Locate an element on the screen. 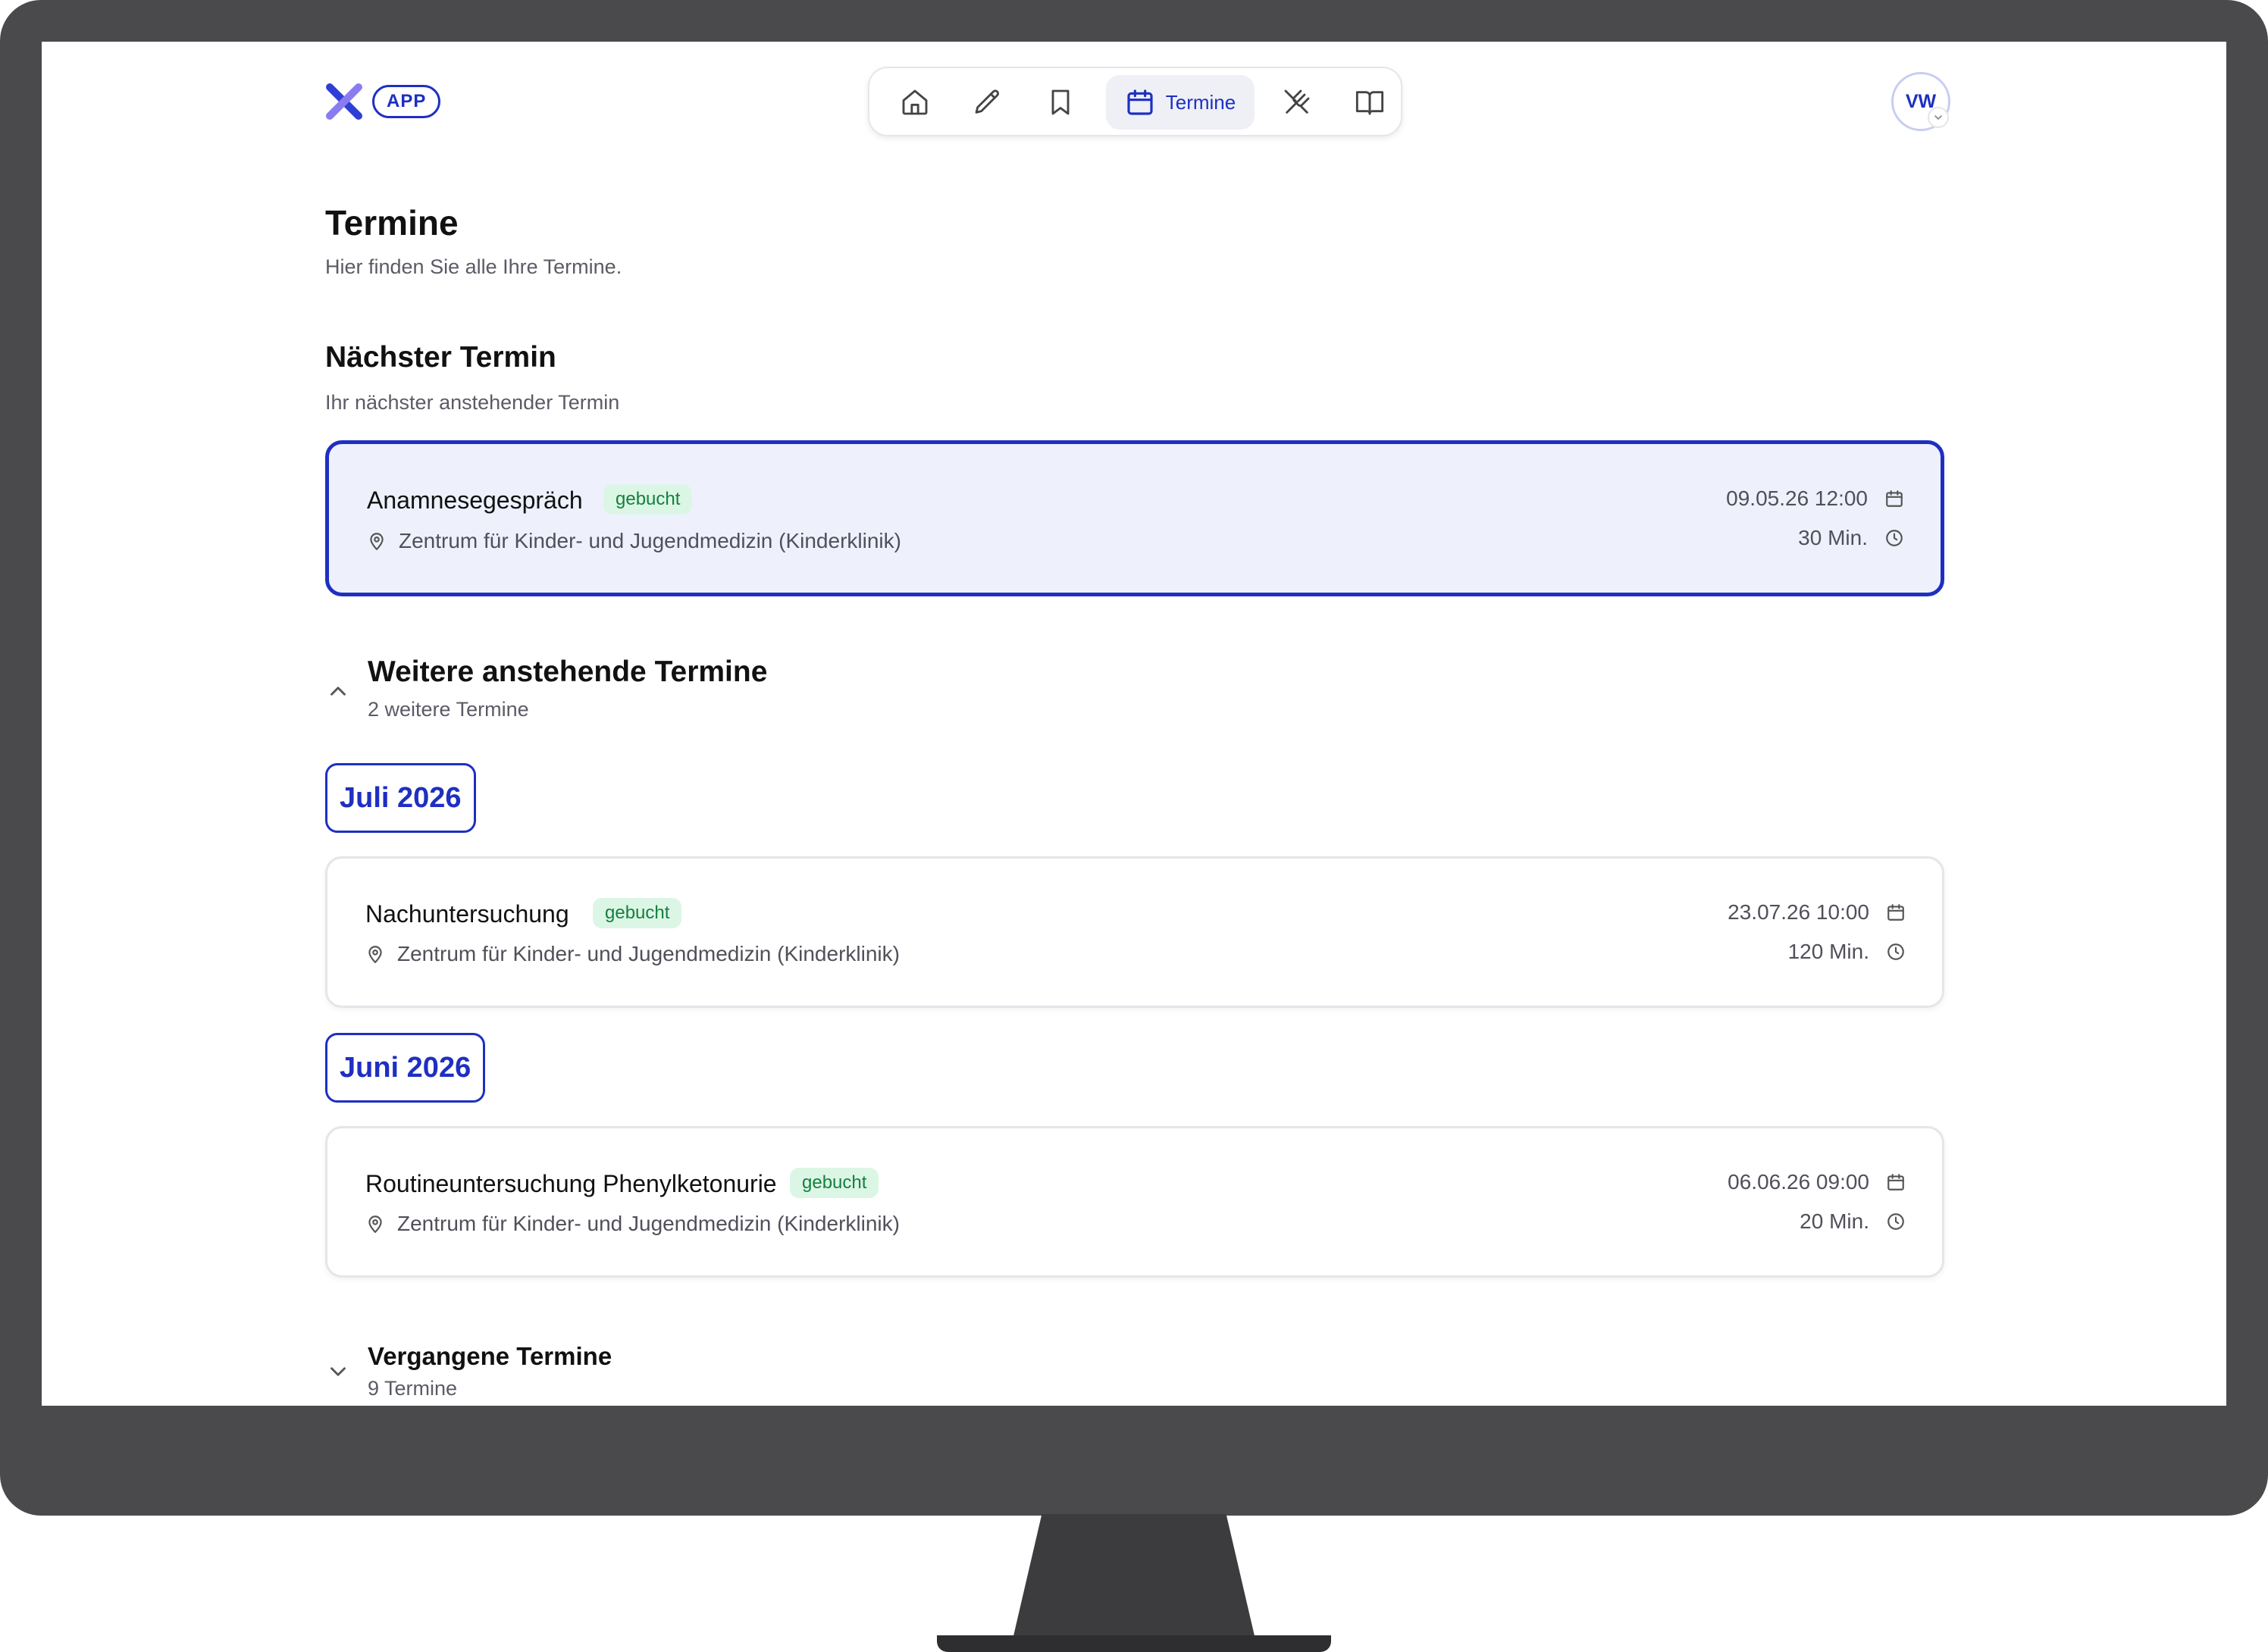 This screenshot has height=1652, width=2268. nav-appointments-label: Termine is located at coordinates (1200, 102).